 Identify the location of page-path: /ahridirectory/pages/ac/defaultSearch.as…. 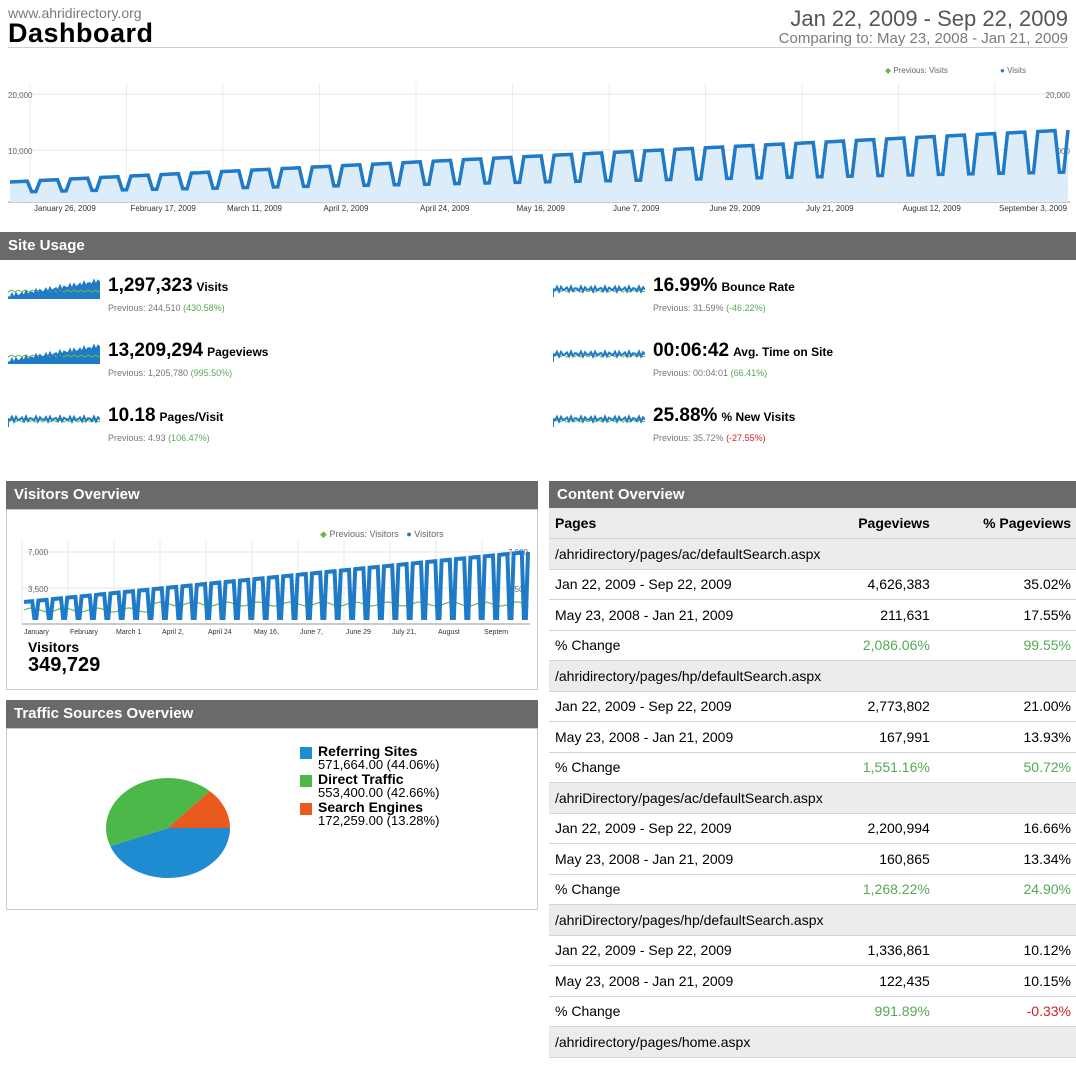
(812, 554).